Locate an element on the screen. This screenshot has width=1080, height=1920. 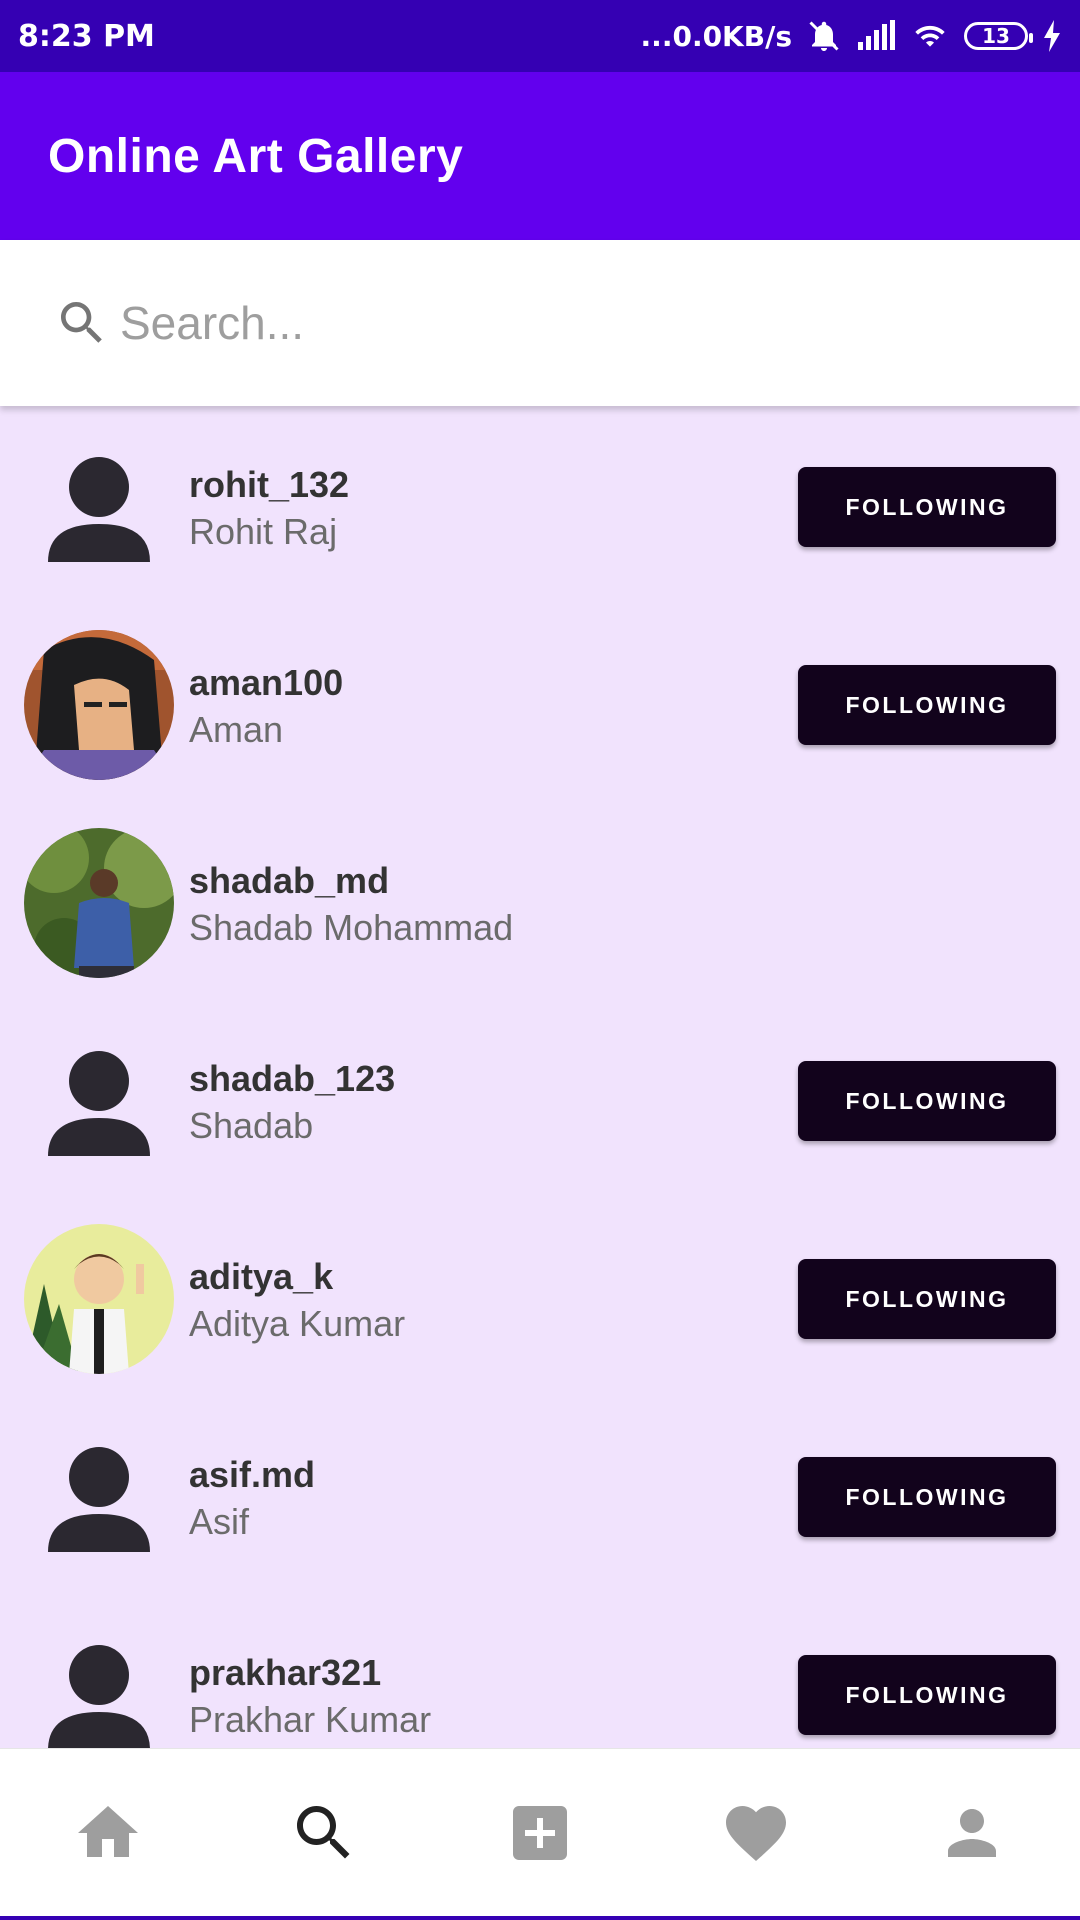
username: shadab_md is located at coordinates (289, 880).